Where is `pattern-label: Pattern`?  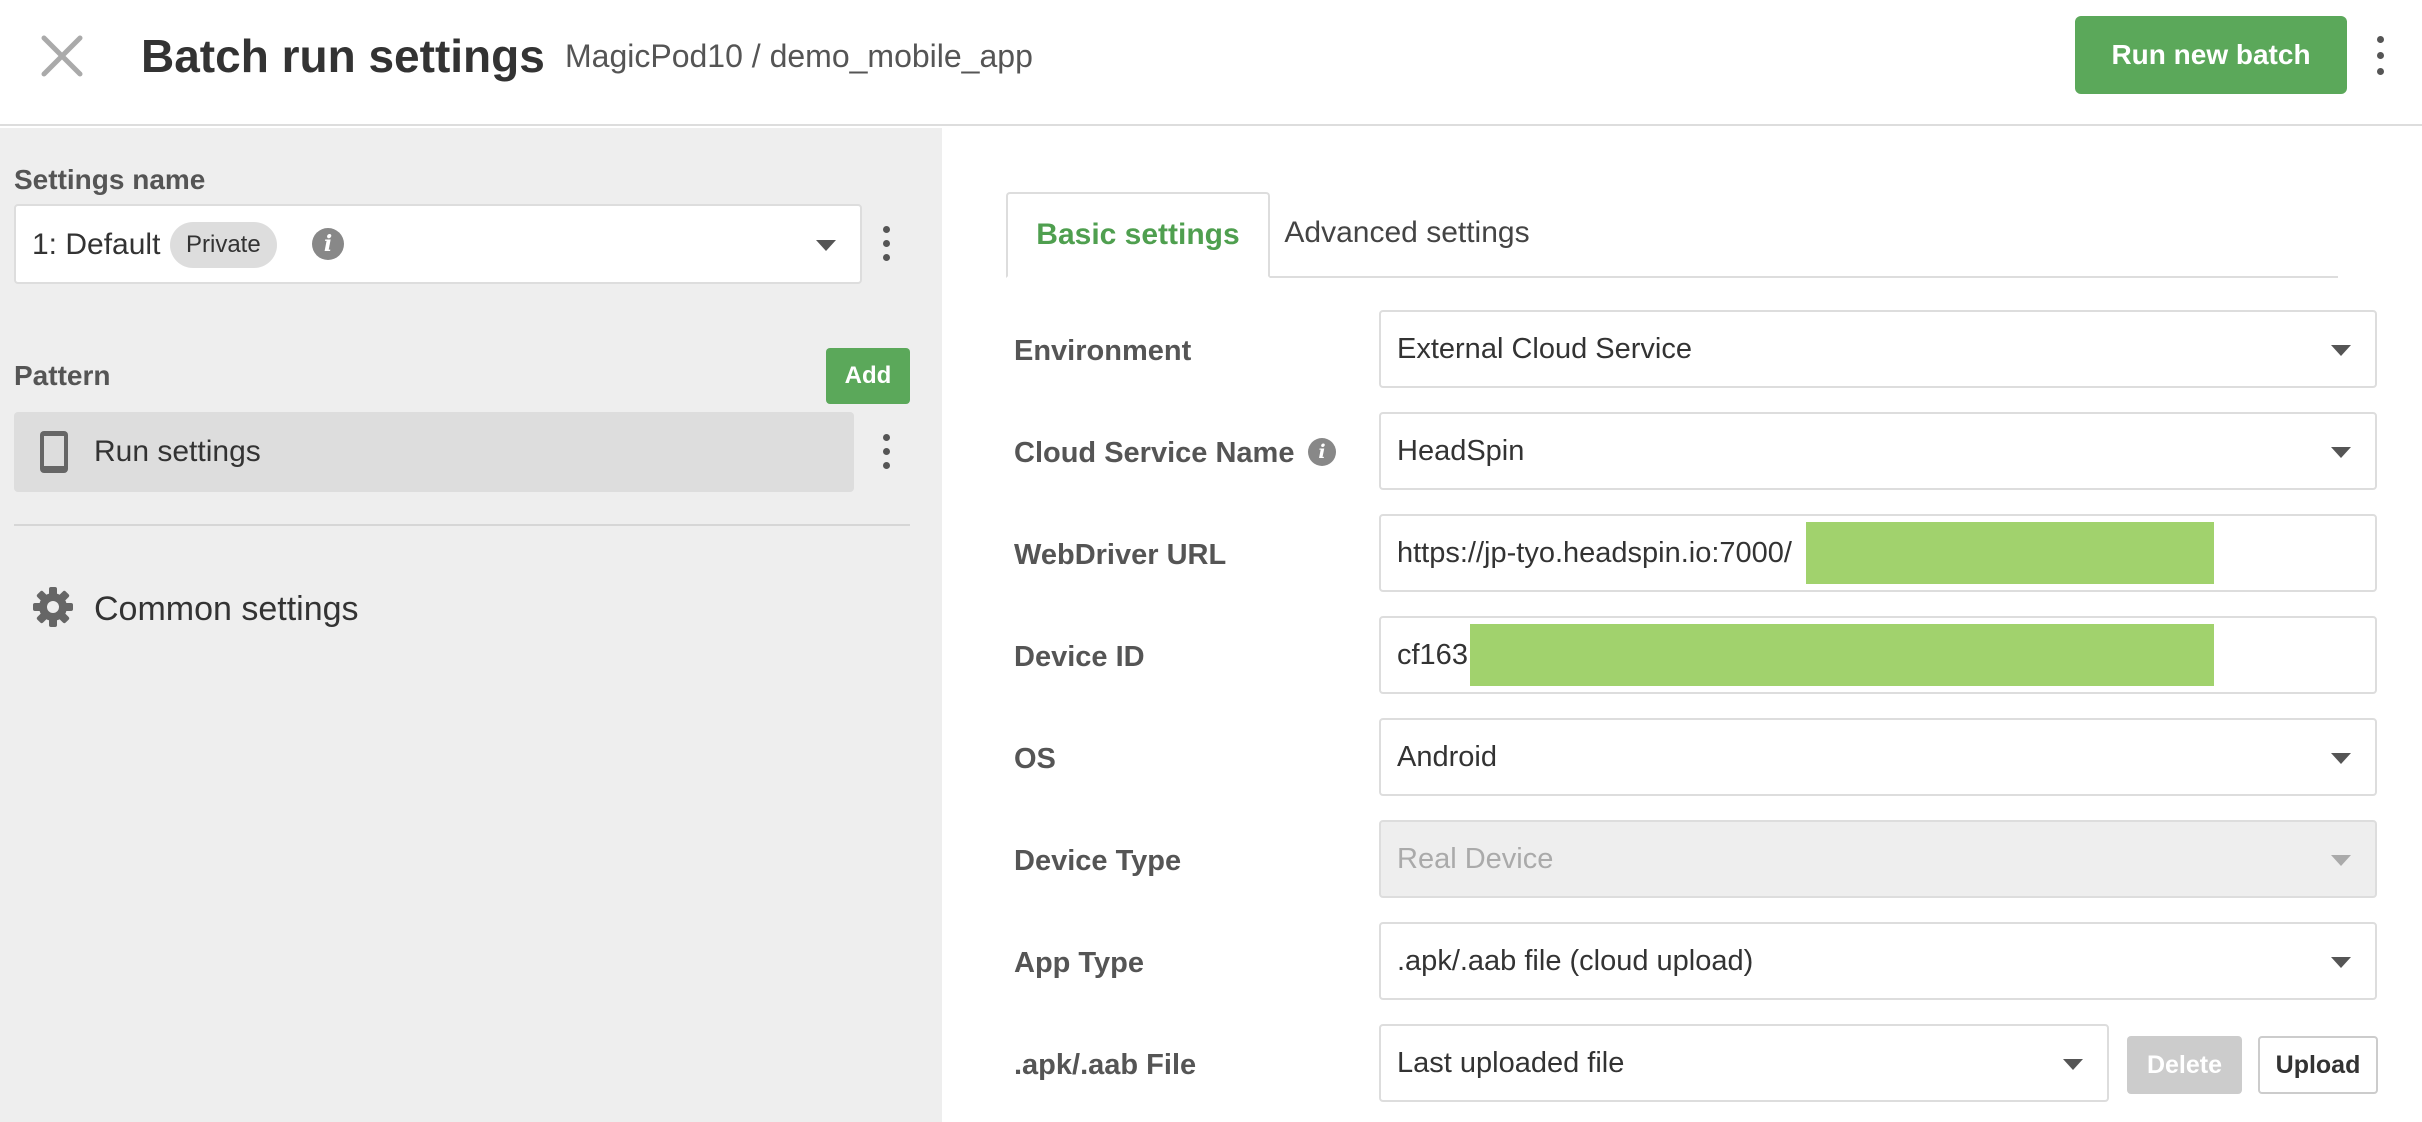 pattern-label: Pattern is located at coordinates (62, 375).